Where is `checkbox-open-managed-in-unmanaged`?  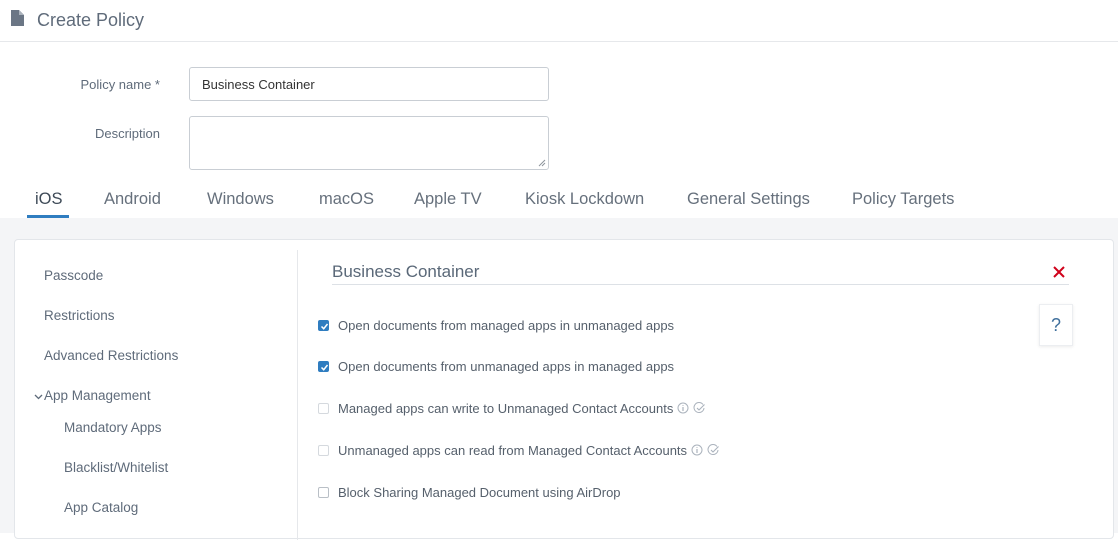 checkbox-open-managed-in-unmanaged is located at coordinates (323, 325).